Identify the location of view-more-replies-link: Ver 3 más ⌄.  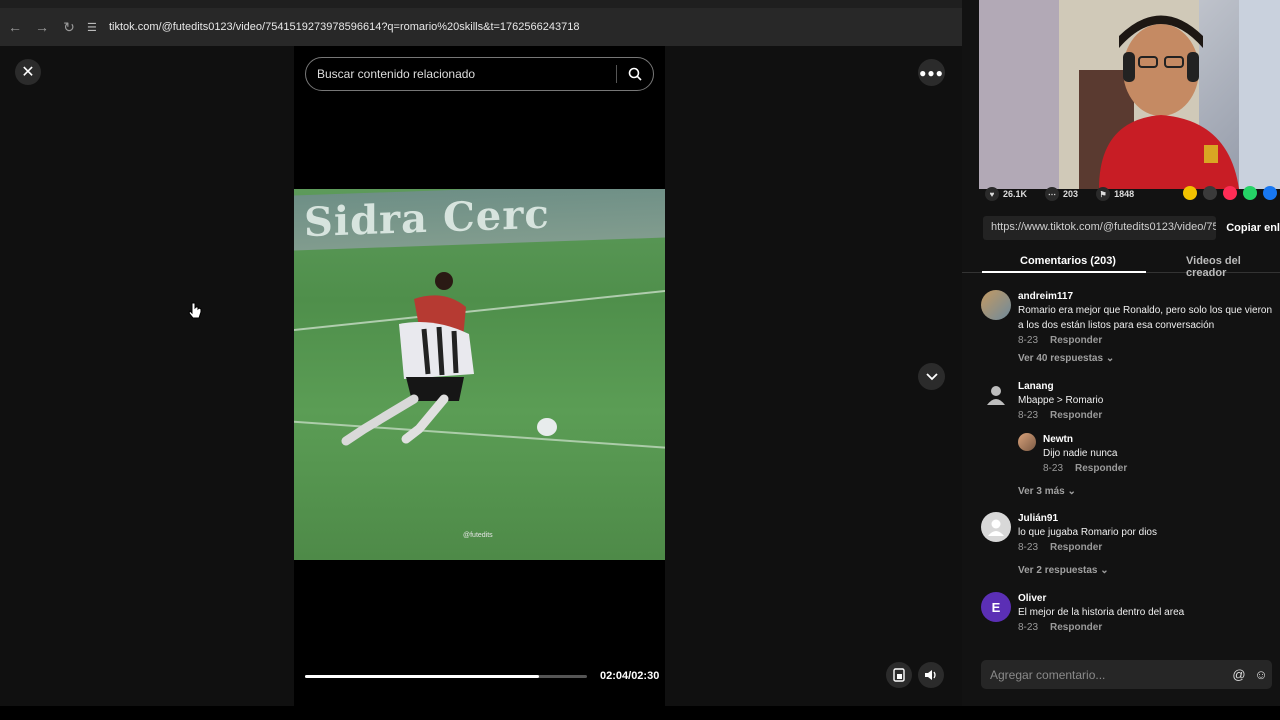
(1047, 491).